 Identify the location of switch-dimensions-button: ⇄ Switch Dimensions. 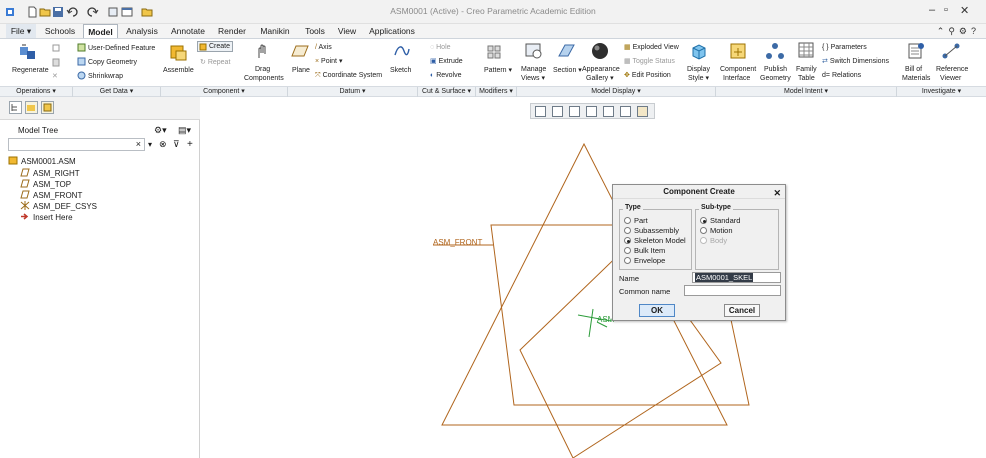
(855, 61).